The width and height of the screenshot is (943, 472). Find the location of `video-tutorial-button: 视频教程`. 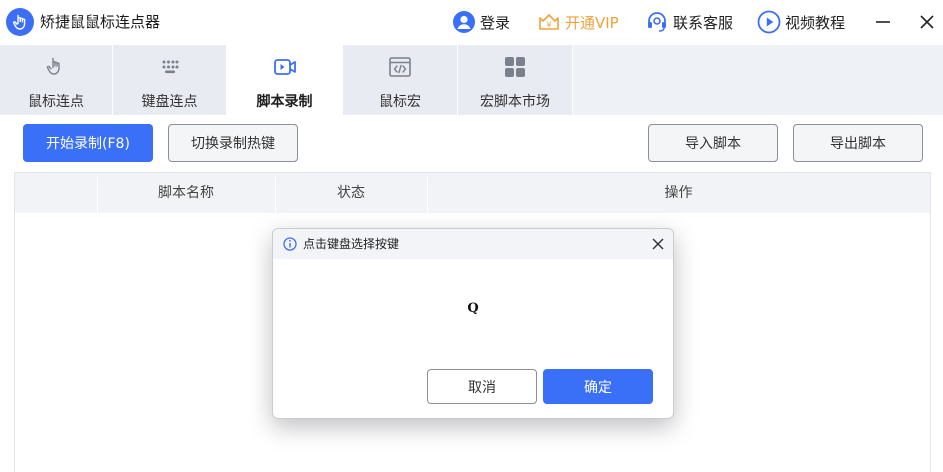

video-tutorial-button: 视频教程 is located at coordinates (801, 22).